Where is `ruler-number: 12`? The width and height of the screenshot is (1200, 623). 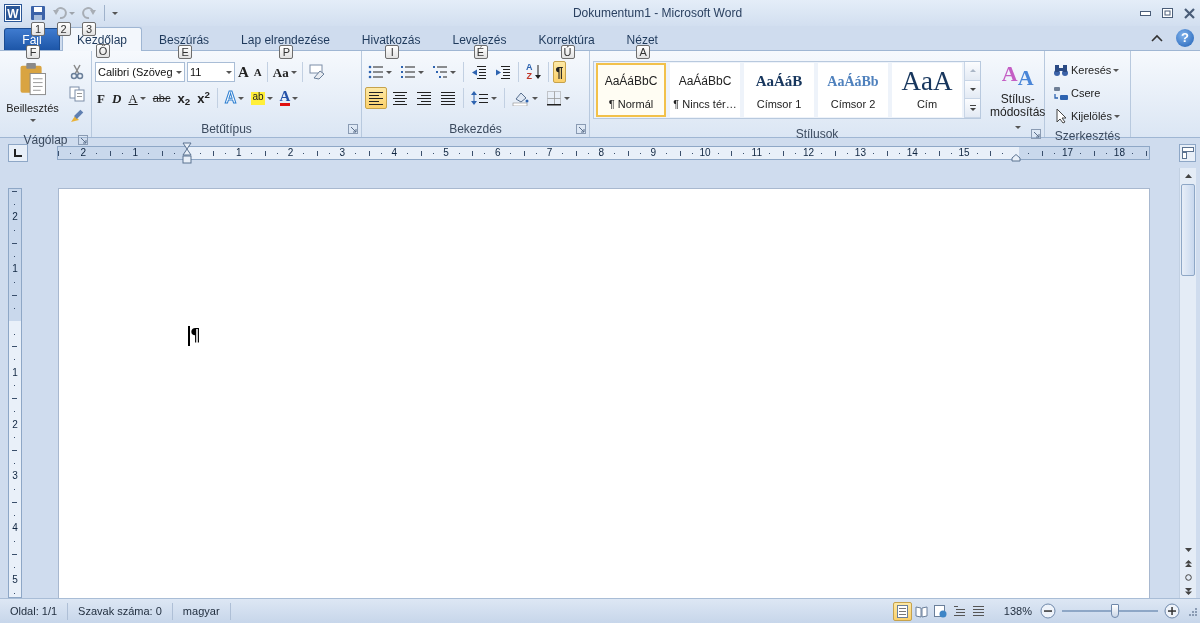 ruler-number: 12 is located at coordinates (809, 153).